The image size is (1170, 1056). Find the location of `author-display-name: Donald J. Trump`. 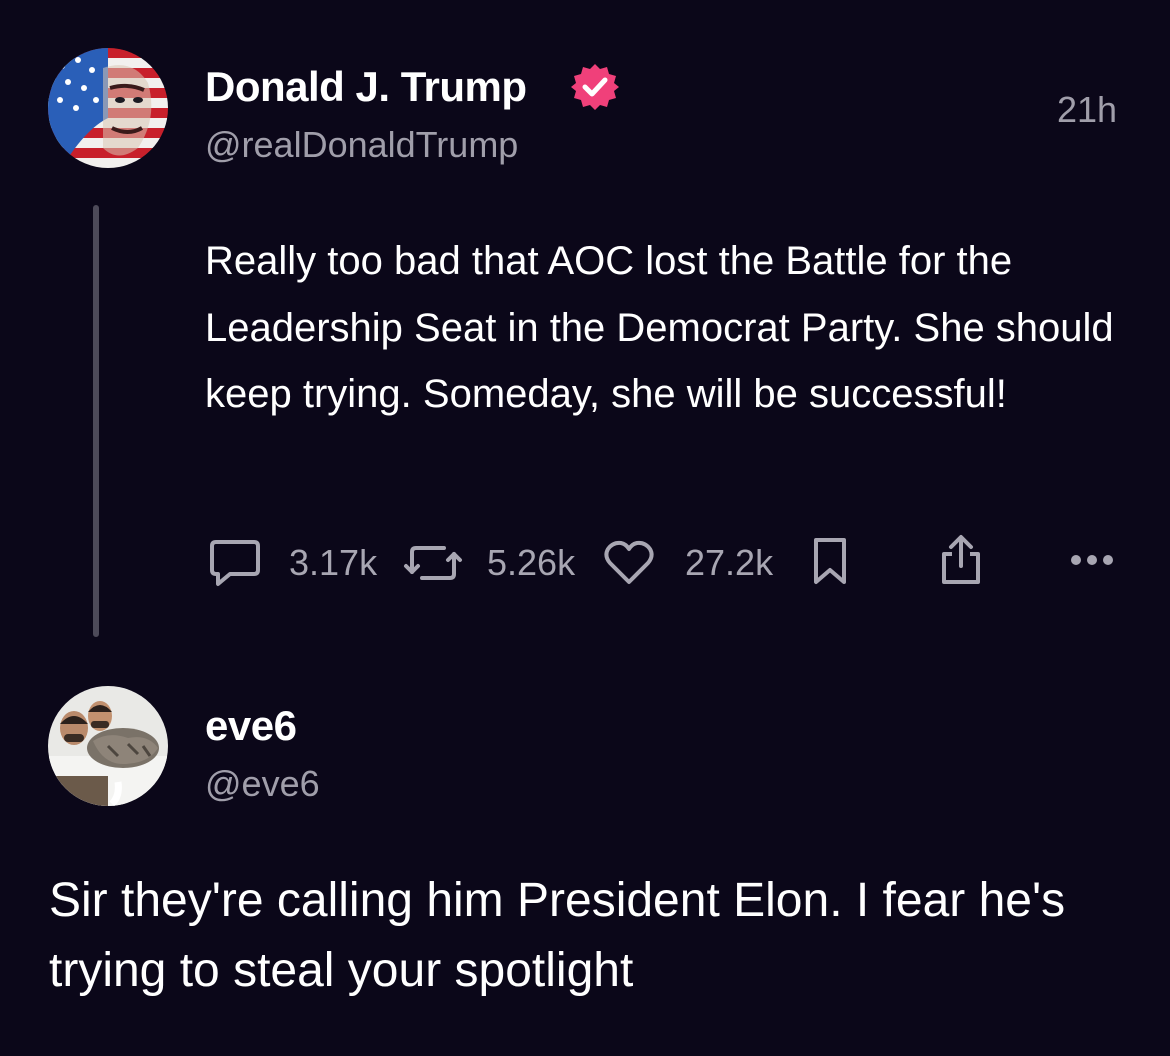

author-display-name: Donald J. Trump is located at coordinates (366, 87).